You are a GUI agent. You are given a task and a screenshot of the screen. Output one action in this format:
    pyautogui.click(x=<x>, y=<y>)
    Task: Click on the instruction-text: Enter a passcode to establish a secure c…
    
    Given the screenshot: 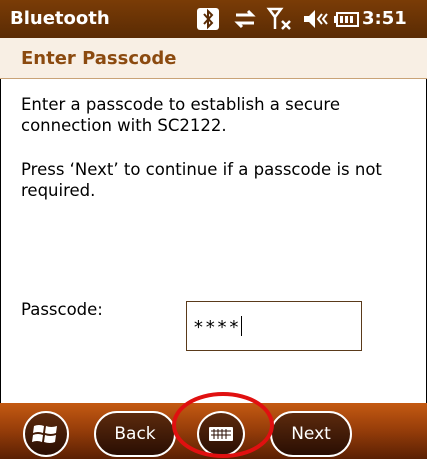 What is the action you would take?
    pyautogui.click(x=180, y=115)
    